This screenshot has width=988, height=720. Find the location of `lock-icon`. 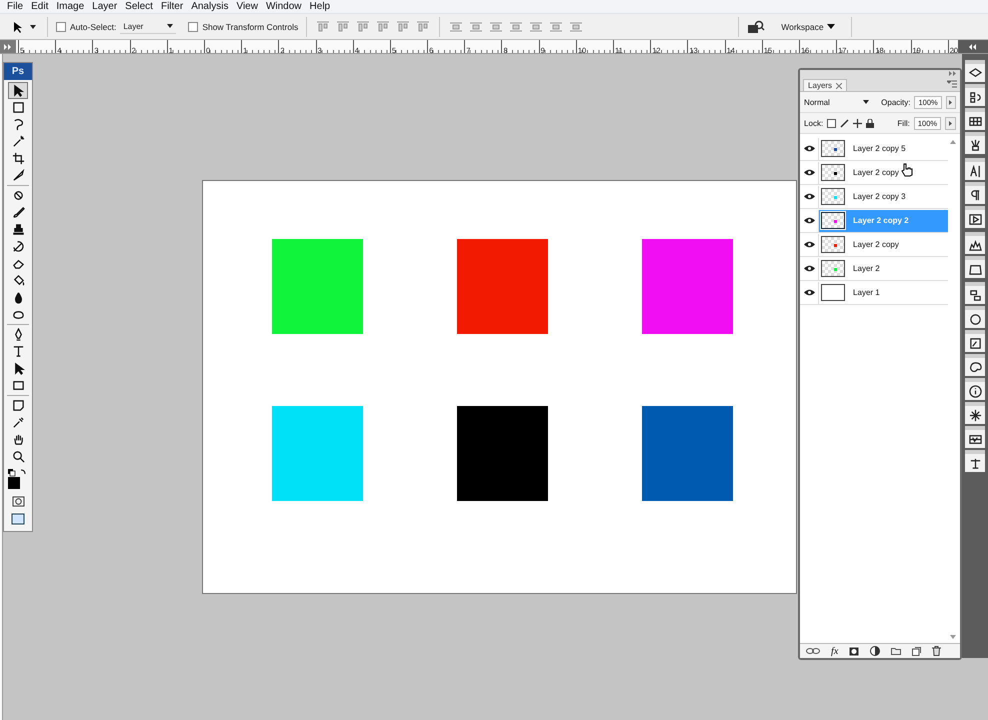

lock-icon is located at coordinates (870, 123).